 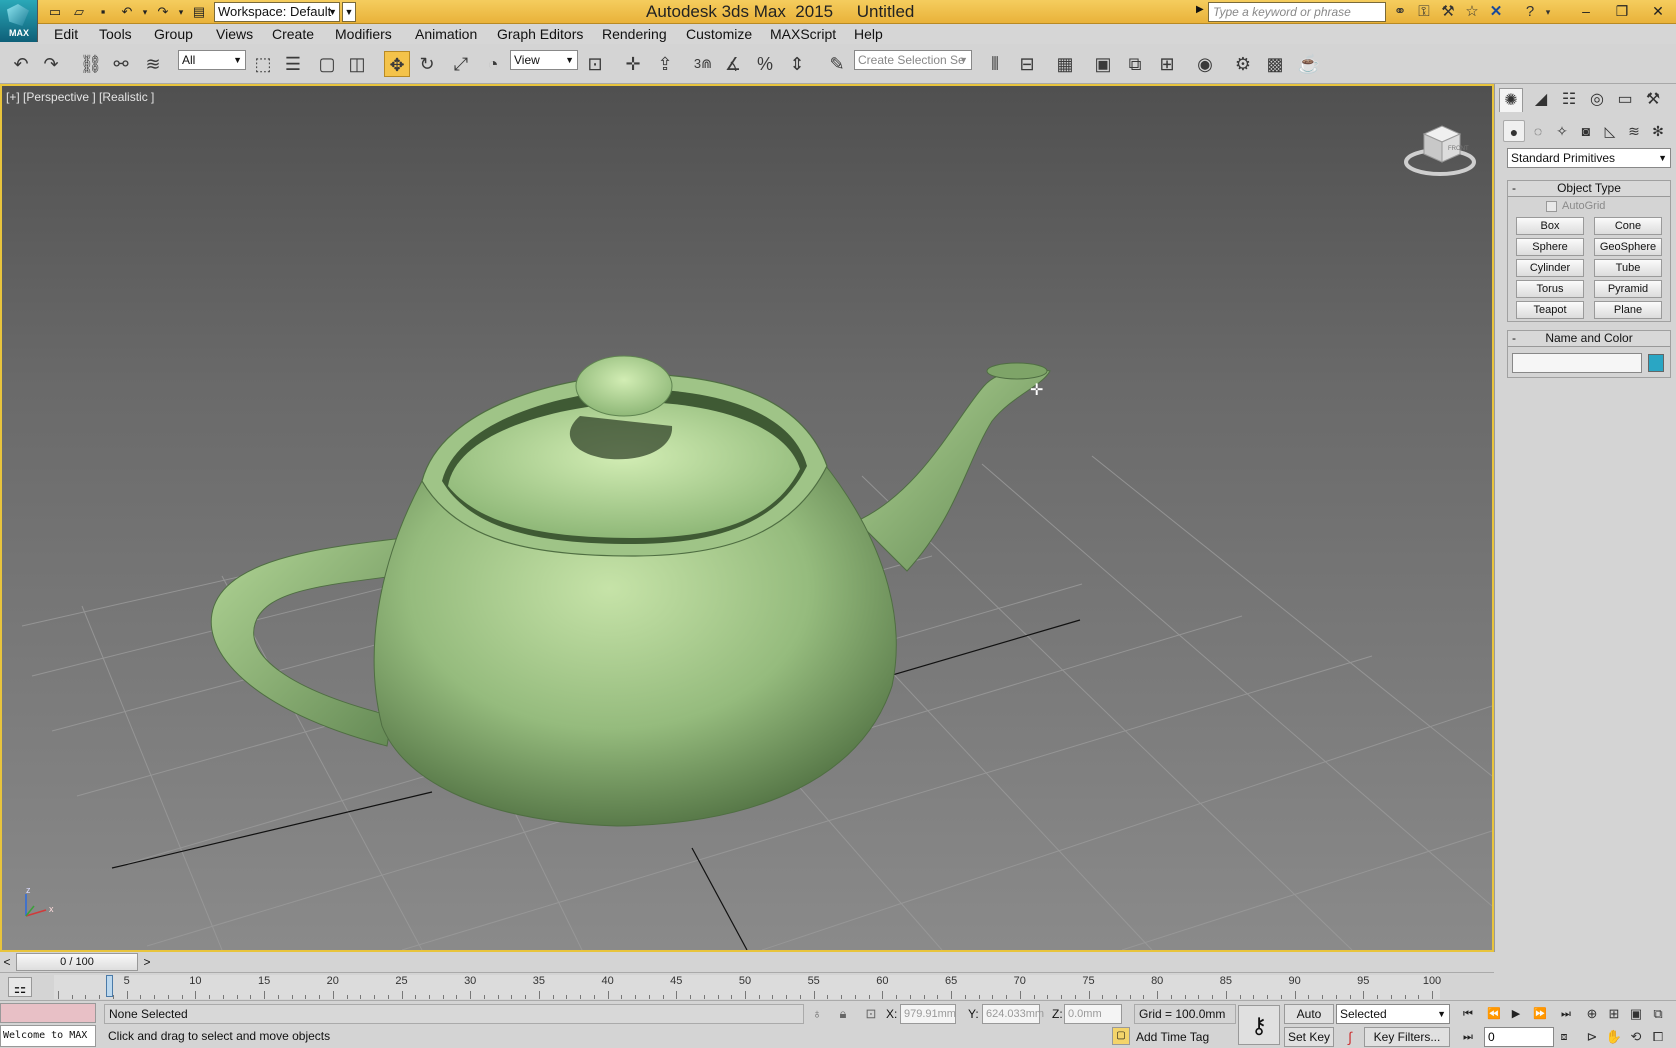 I want to click on snaps-toggle-icon: 3⋒, so click(x=703, y=64).